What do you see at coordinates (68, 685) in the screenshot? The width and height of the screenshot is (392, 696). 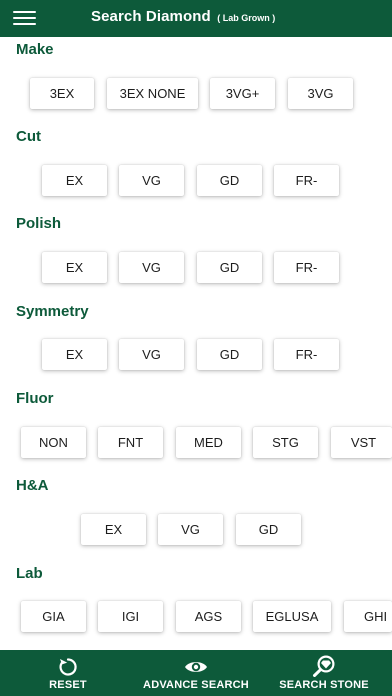 I see `reset-label: RESET` at bounding box center [68, 685].